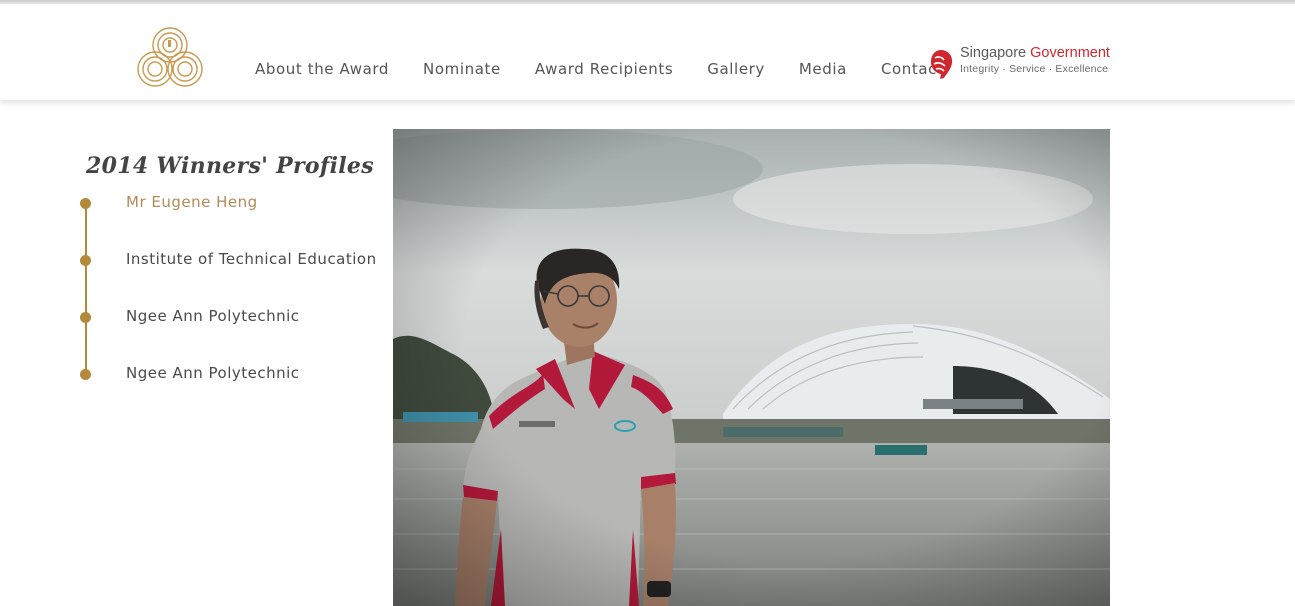  I want to click on nav-gallery: Gallery, so click(736, 69).